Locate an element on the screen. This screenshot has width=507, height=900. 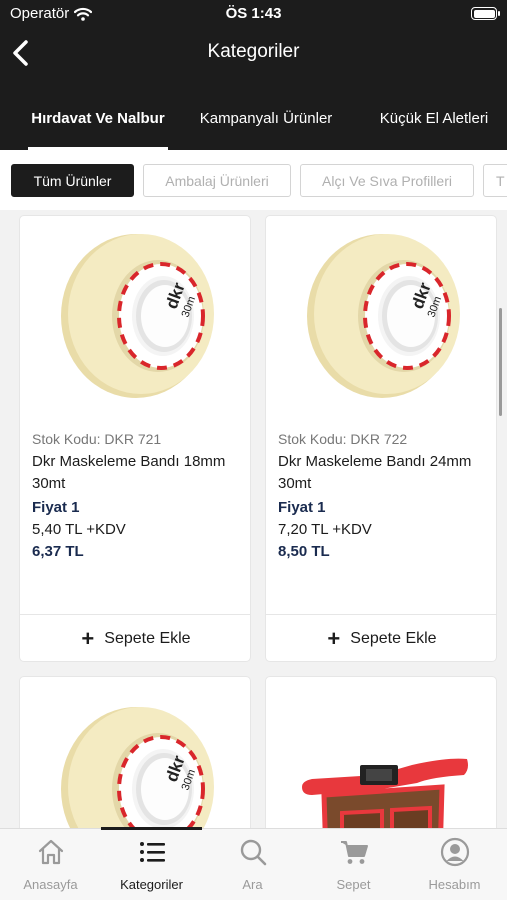
tab-hesabim: Hesabım is located at coordinates (454, 864).